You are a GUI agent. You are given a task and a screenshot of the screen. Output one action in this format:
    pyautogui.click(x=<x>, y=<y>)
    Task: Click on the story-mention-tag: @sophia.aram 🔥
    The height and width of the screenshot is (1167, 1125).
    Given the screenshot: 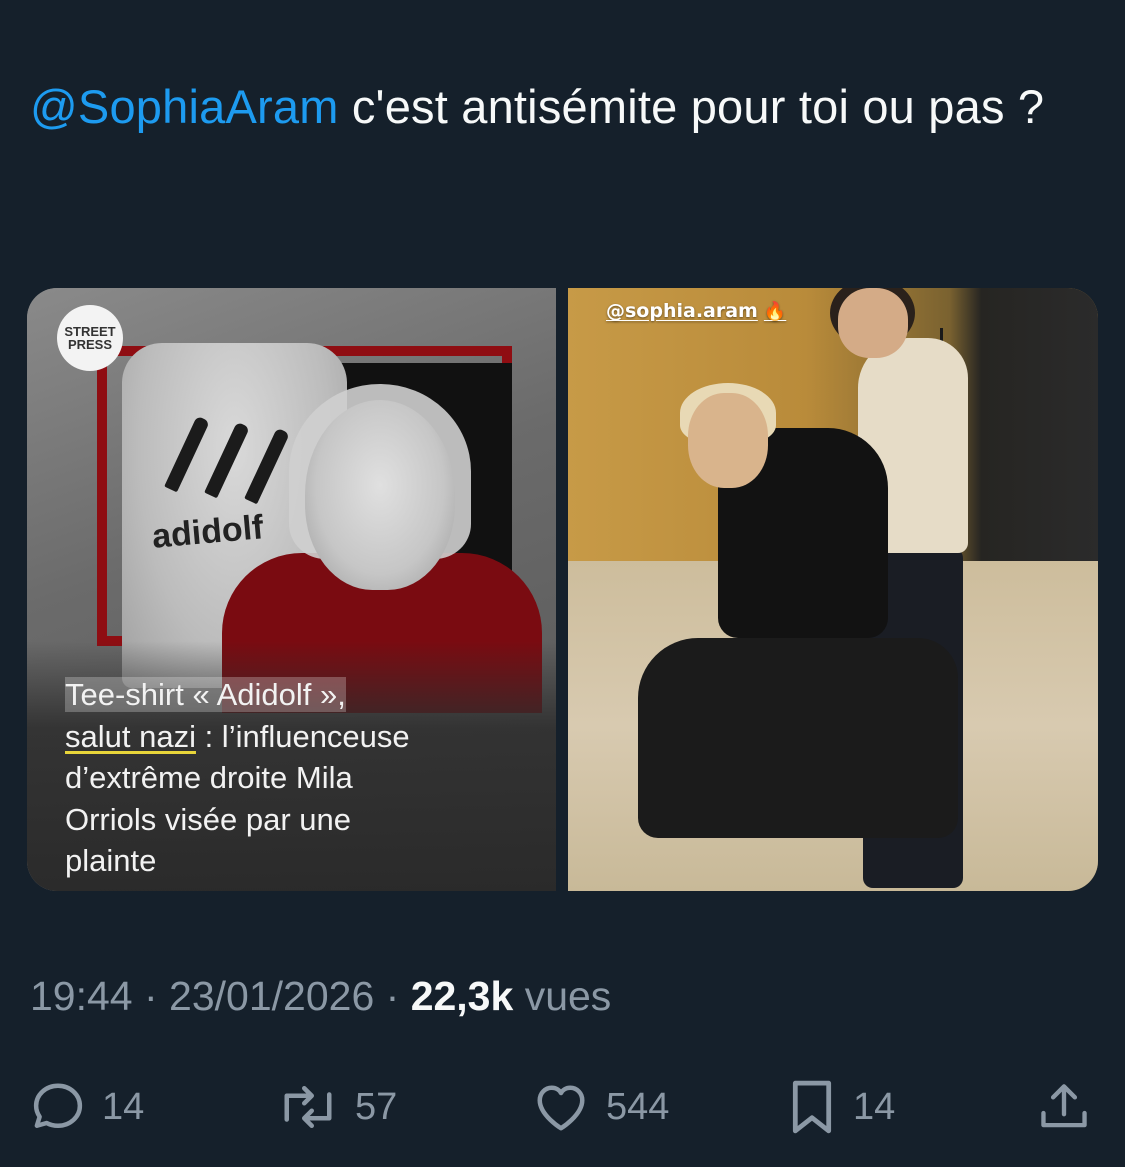 What is the action you would take?
    pyautogui.click(x=696, y=311)
    